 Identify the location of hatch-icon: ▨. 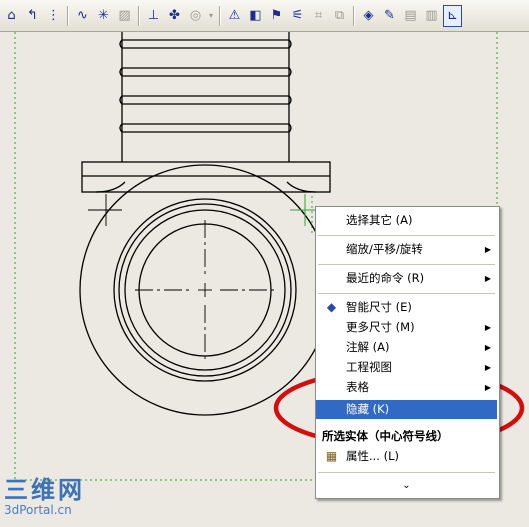
(124, 16).